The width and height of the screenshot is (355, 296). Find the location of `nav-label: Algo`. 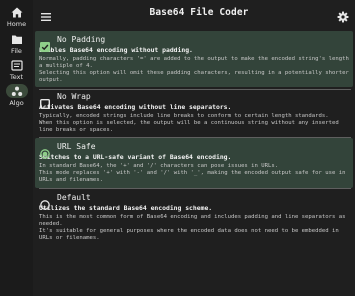

nav-label: Algo is located at coordinates (16, 103).